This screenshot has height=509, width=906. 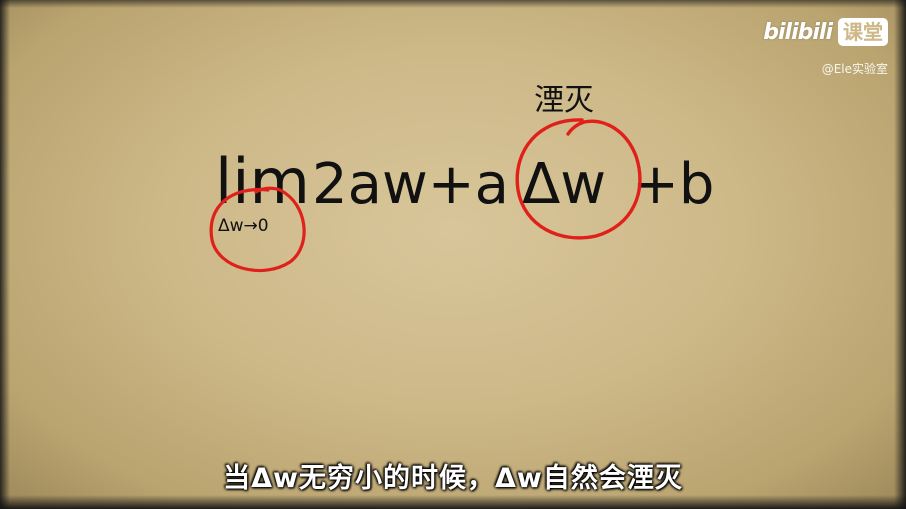 What do you see at coordinates (410, 184) in the screenshot?
I see `formula-terms: 2aw+a` at bounding box center [410, 184].